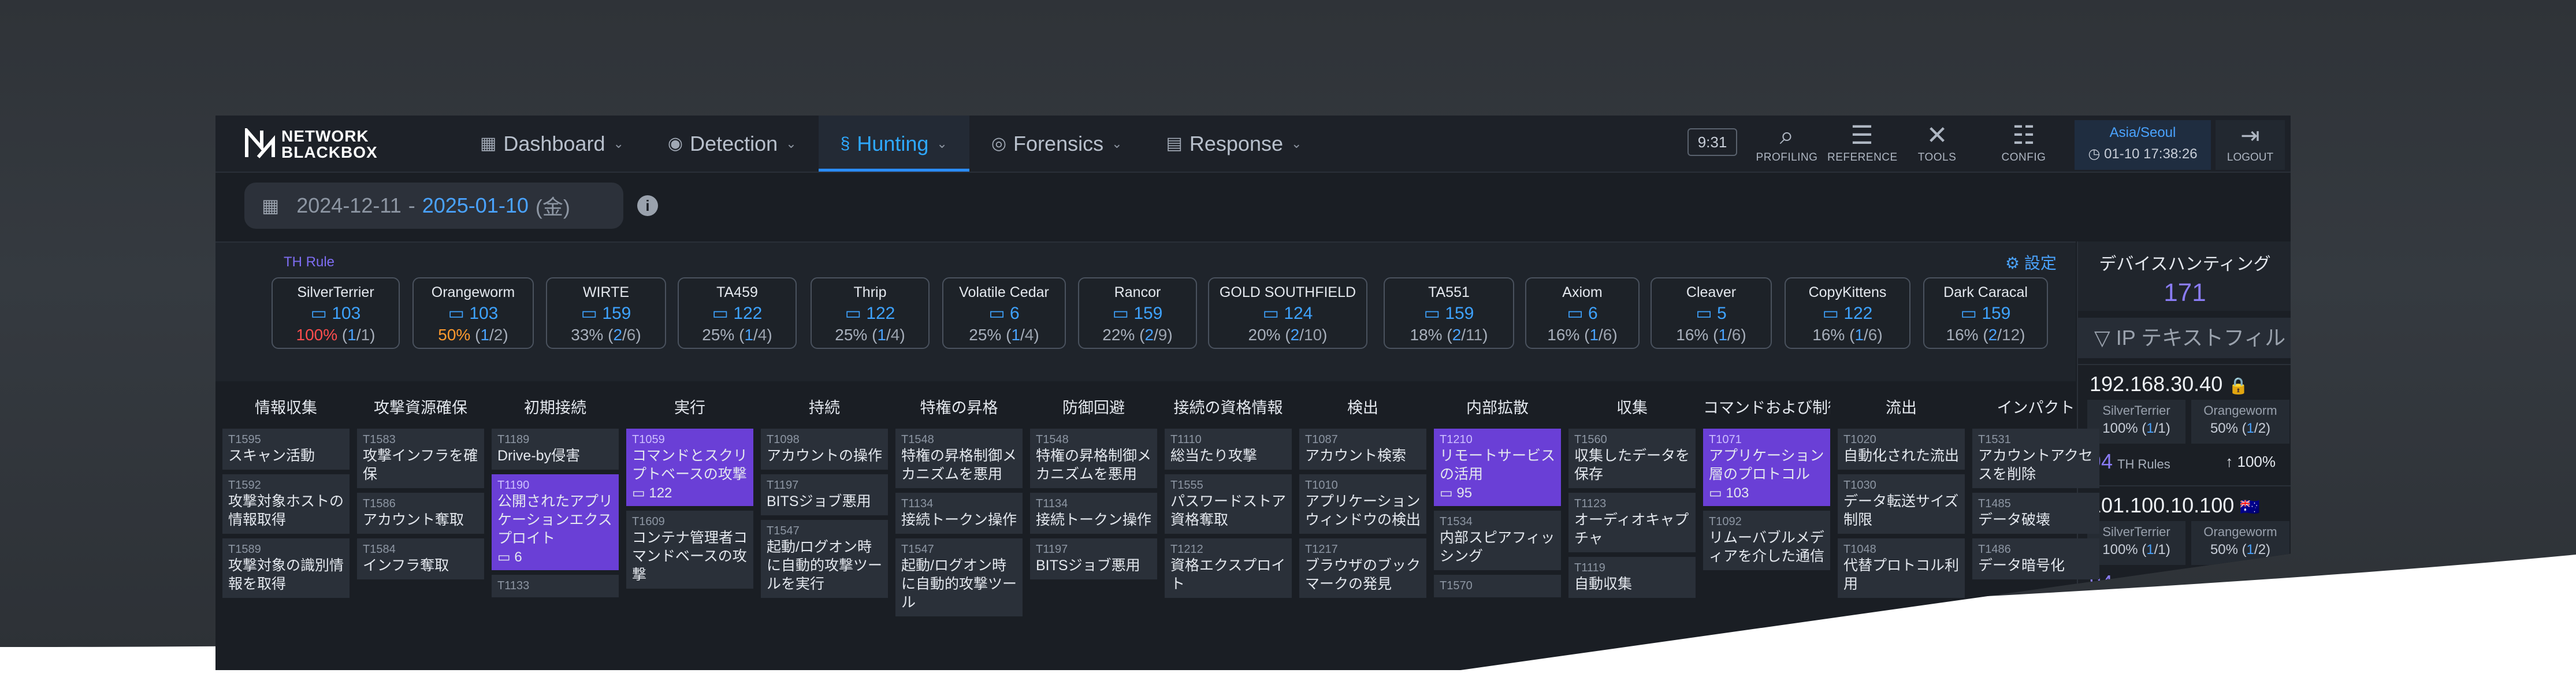 This screenshot has height=699, width=2576. I want to click on date-range-picker: ▦ 2024-12-11 - 2025-01-10 (金), so click(433, 206).